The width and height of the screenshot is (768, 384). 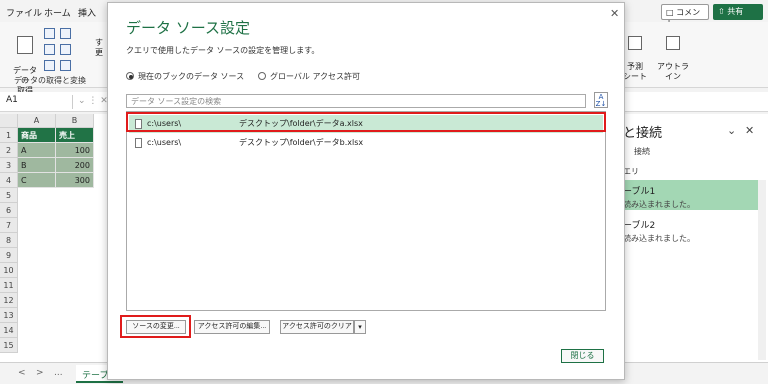 What do you see at coordinates (635, 54) in the screenshot?
I see `forecast-sheet-button: 予測 シート` at bounding box center [635, 54].